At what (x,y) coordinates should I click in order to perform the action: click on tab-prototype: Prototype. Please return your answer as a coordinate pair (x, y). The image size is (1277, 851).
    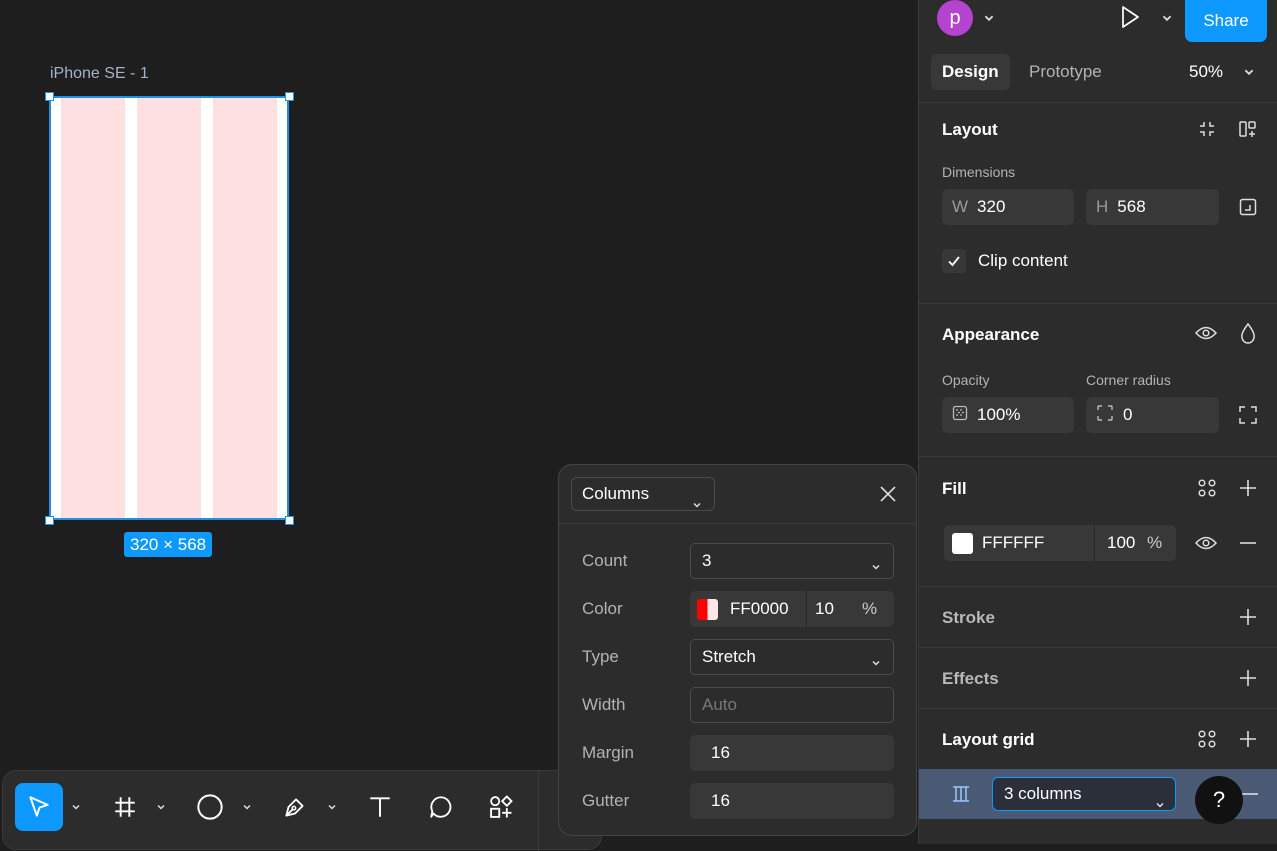
    Looking at the image, I should click on (1065, 72).